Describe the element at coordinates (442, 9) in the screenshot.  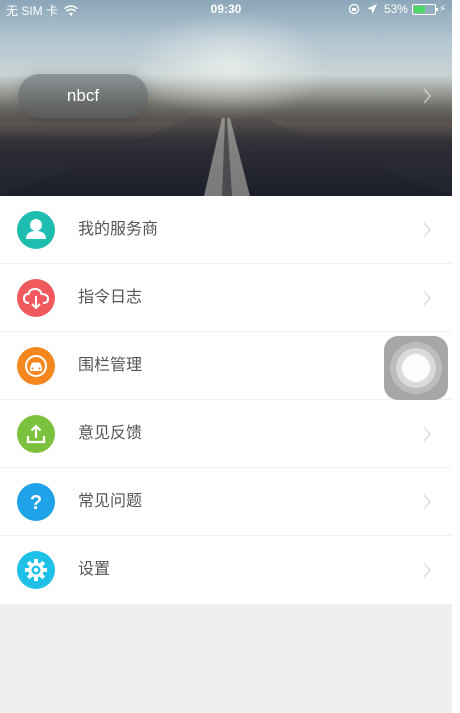
I see `charging-icon: ⚡` at that location.